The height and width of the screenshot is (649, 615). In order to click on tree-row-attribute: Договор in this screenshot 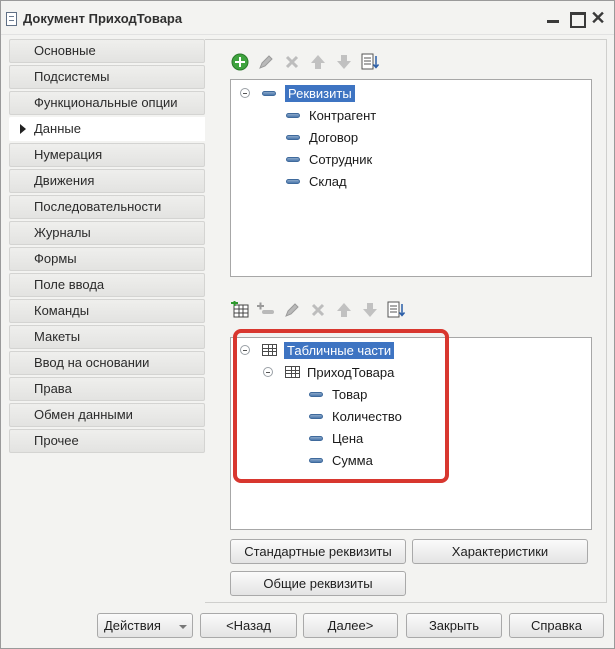, I will do `click(322, 137)`.